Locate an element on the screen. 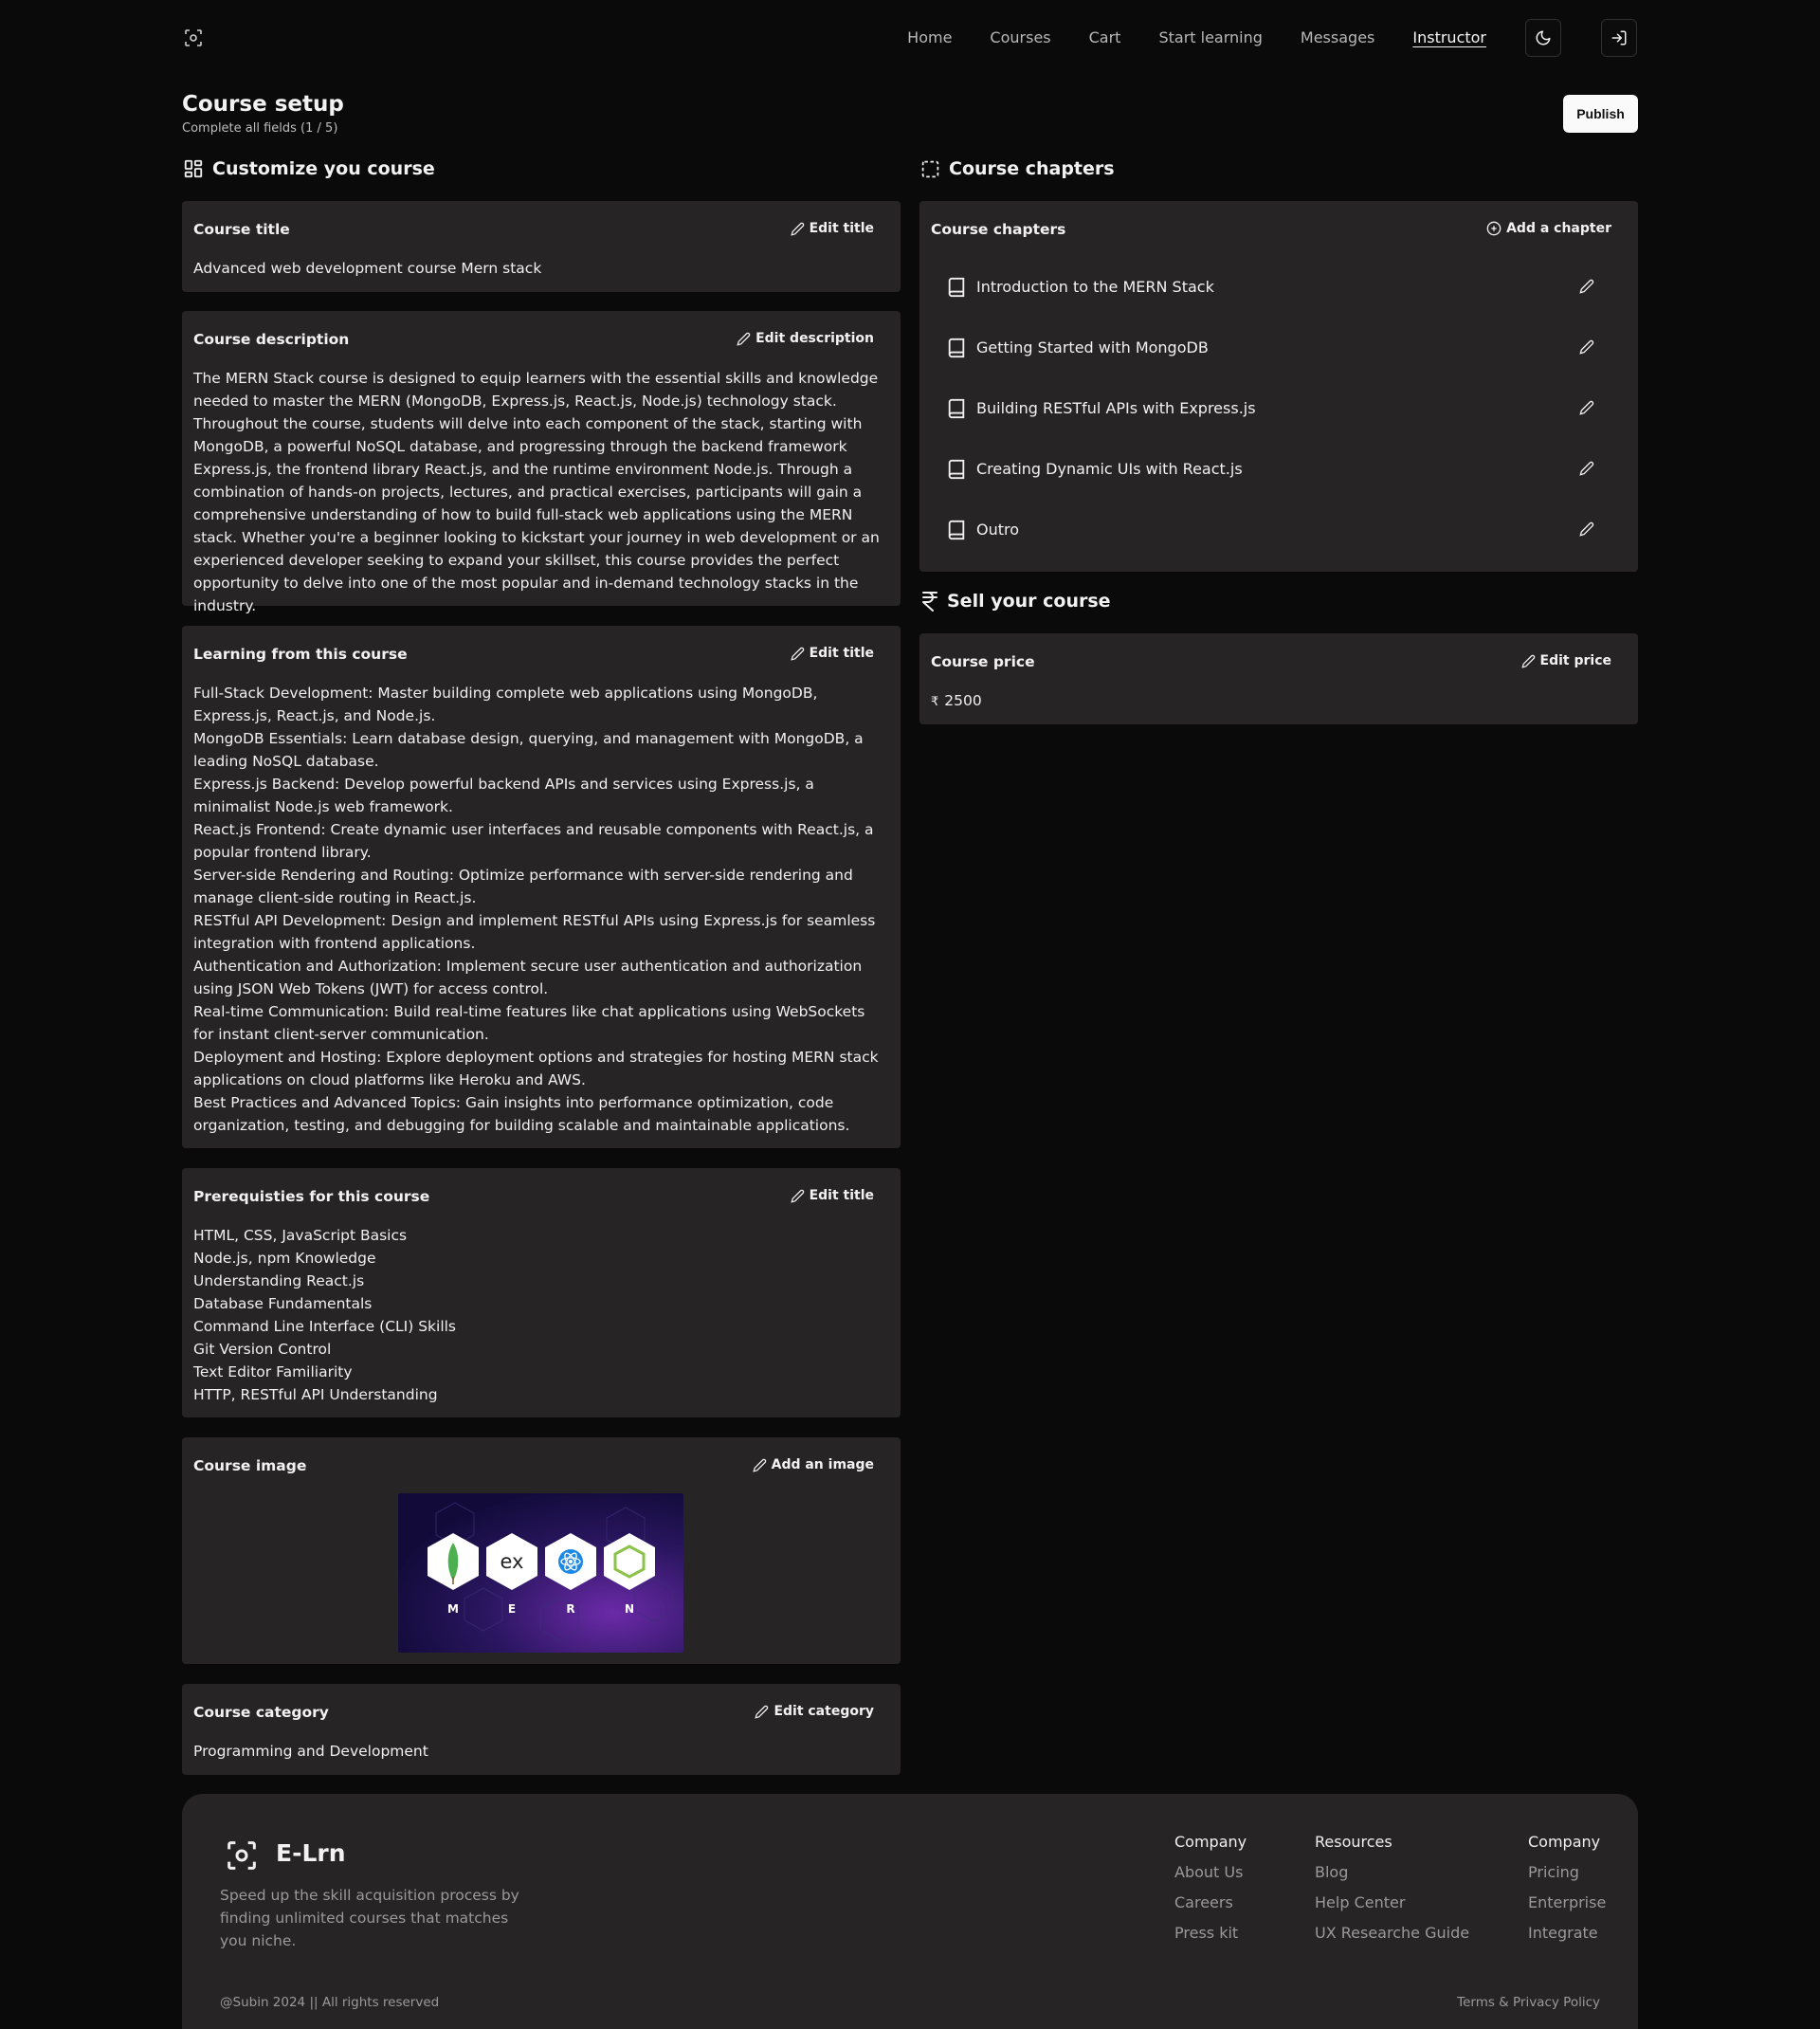  chapter-row: Outro is located at coordinates (1279, 530).